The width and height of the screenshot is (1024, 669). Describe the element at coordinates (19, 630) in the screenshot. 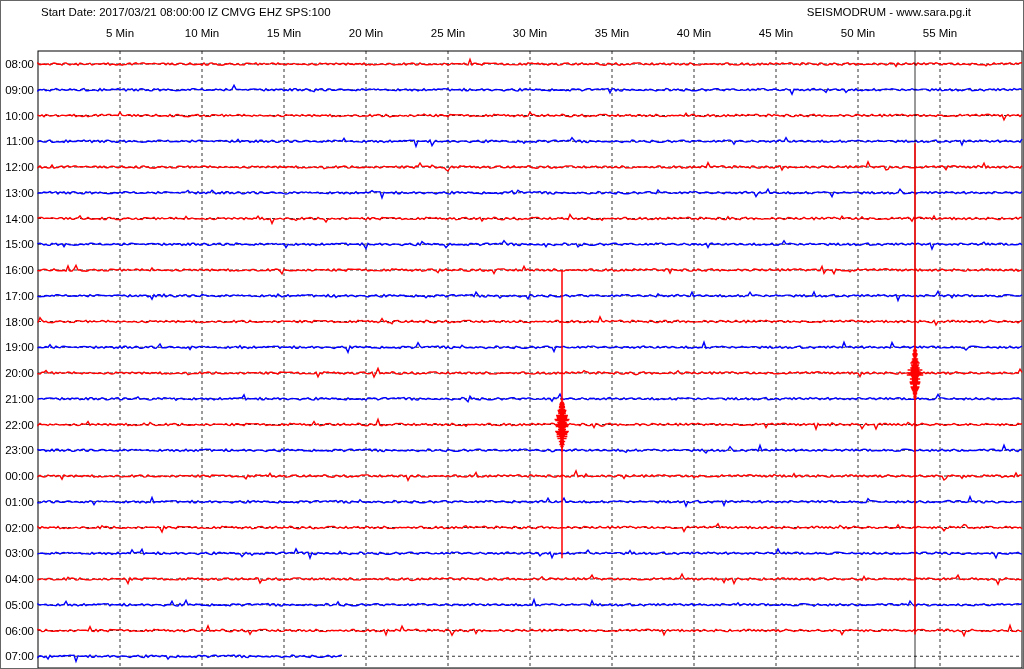

I see `hour-label: 06:00` at that location.